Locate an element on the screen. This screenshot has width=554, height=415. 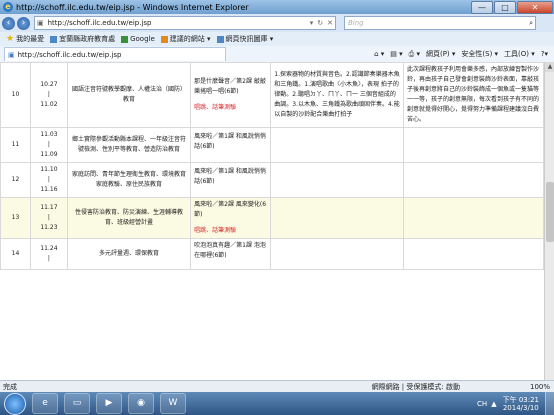
clock-date: 2014/3/10 is located at coordinates (520, 407).